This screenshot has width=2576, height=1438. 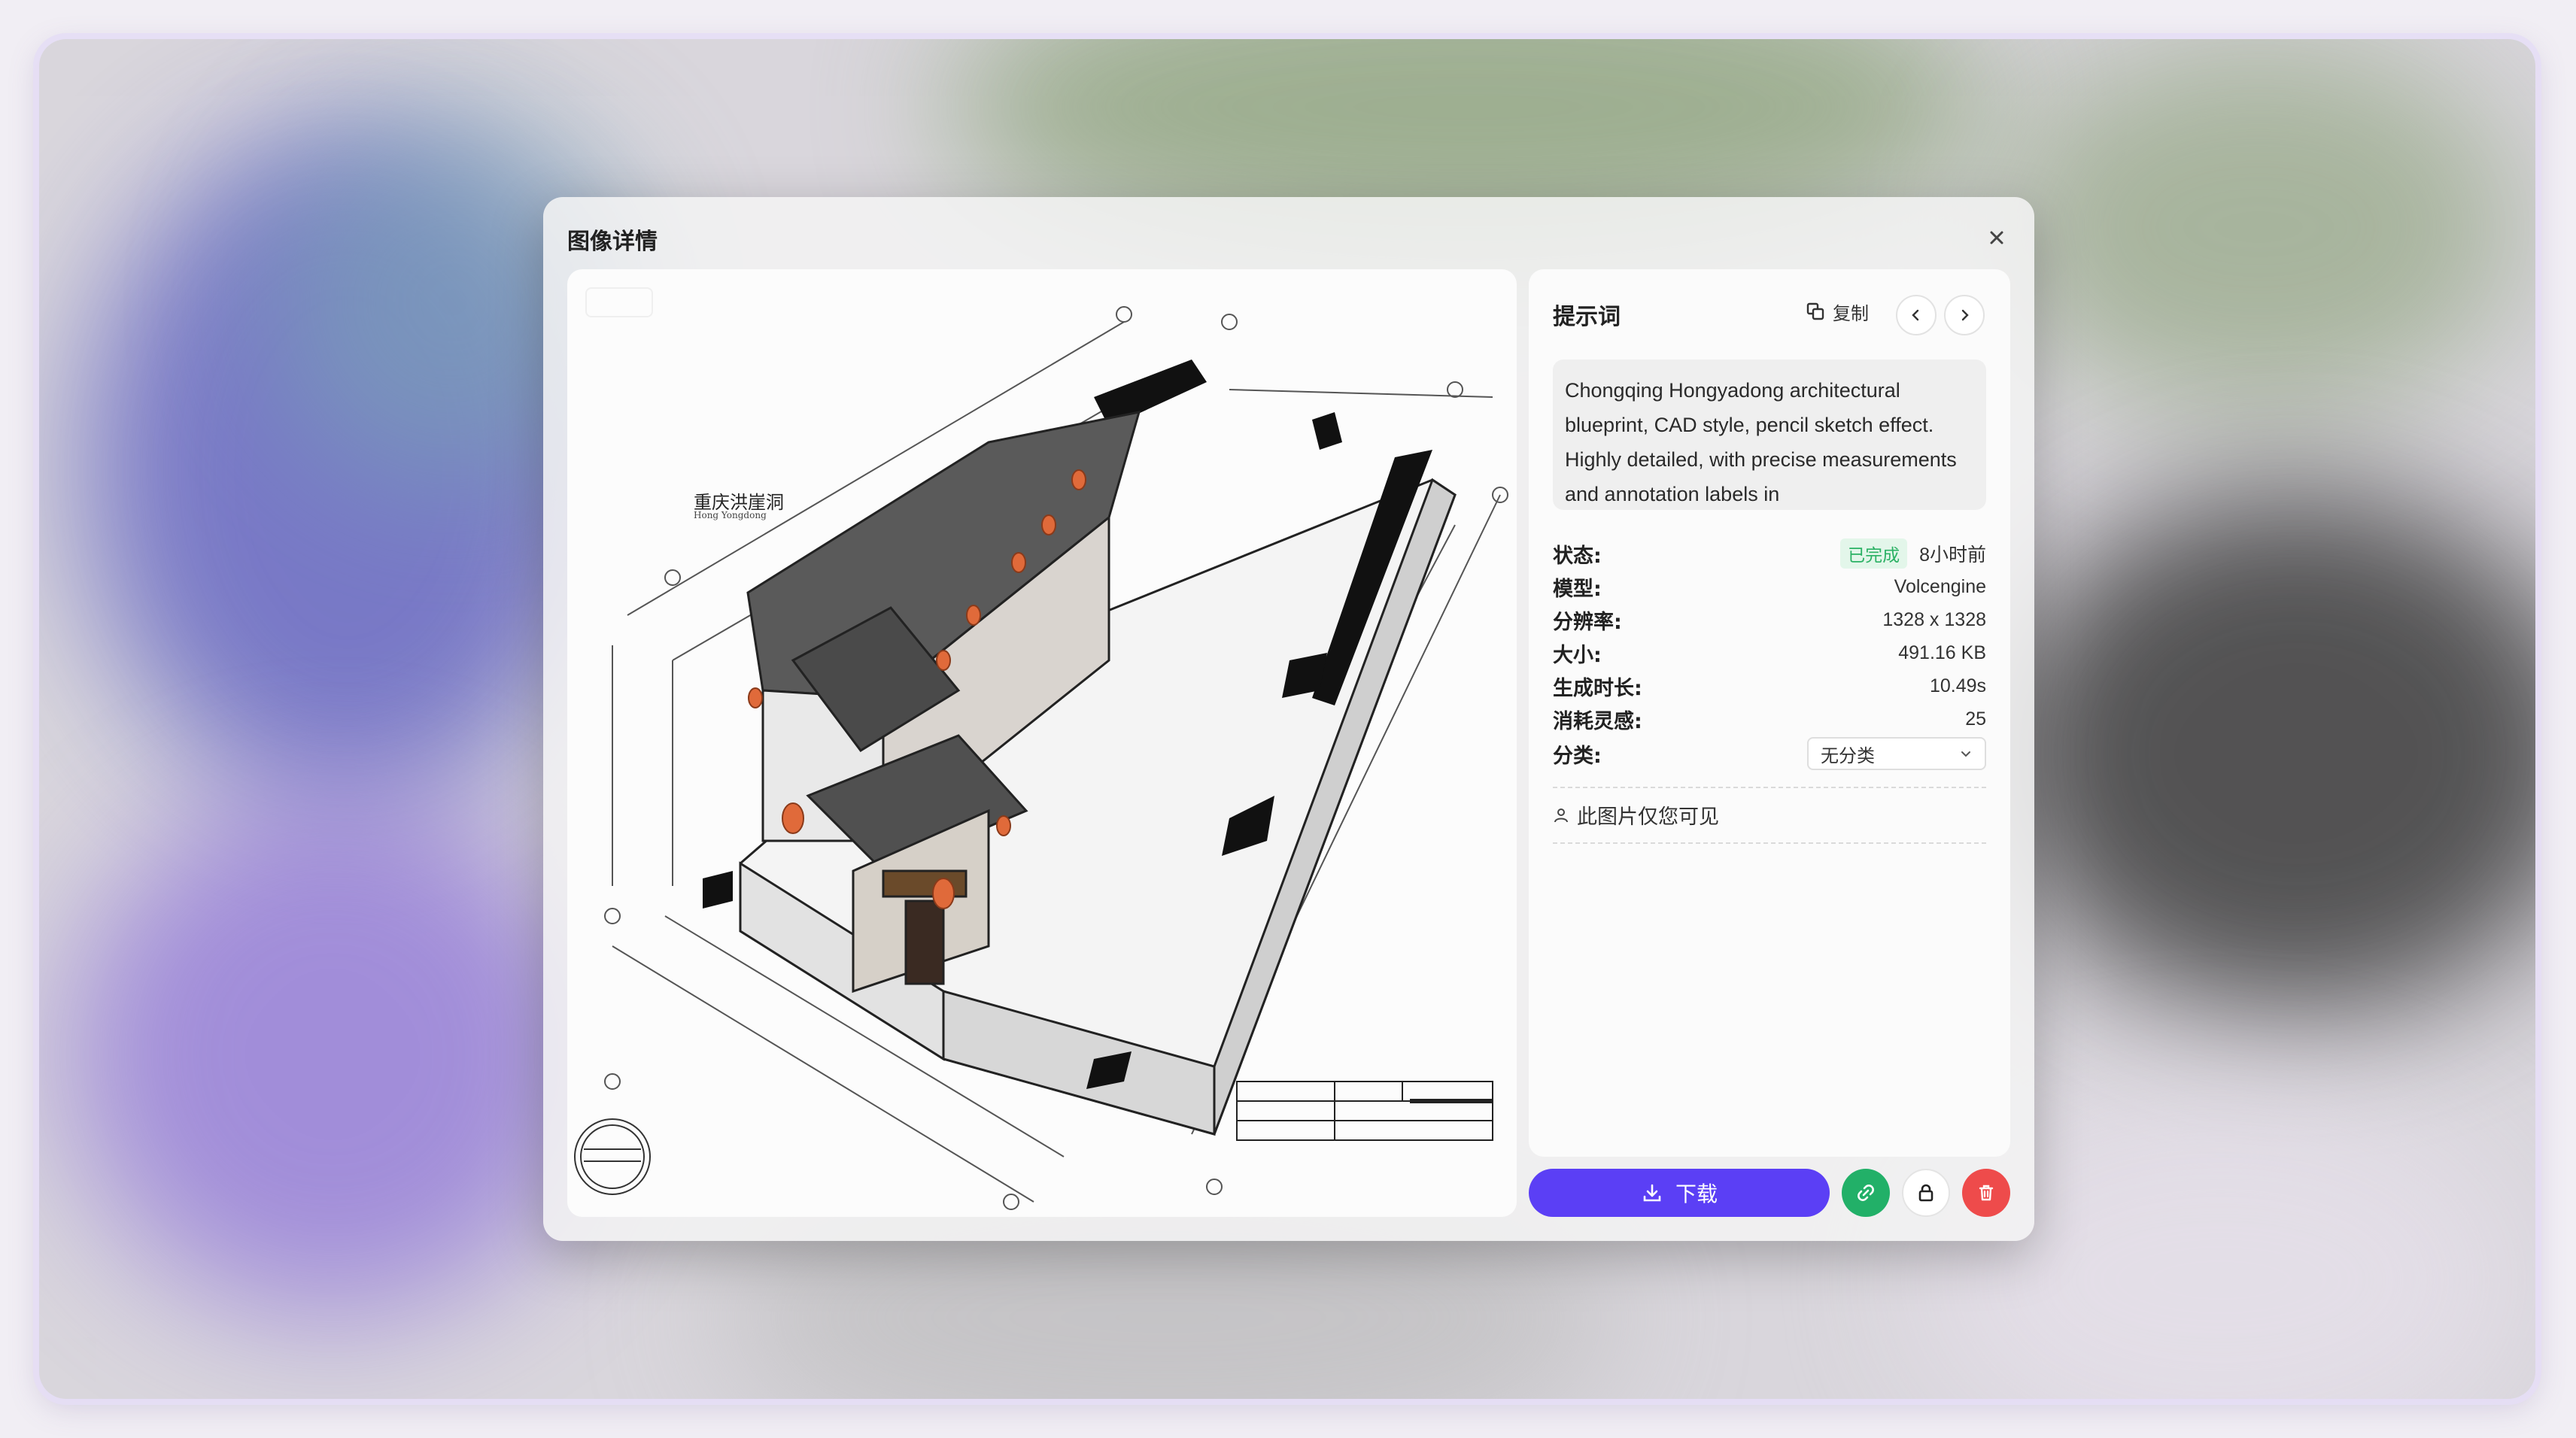 I want to click on model-row: 模型: Volcengine, so click(x=1770, y=587).